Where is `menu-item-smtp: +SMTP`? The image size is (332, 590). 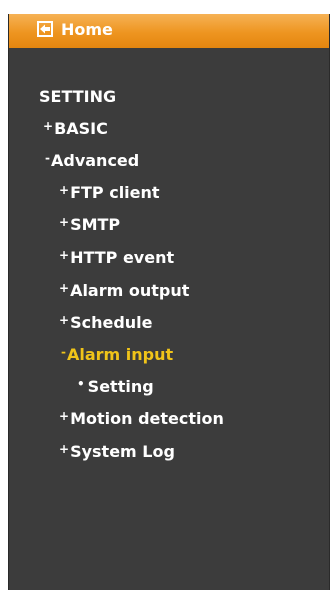 menu-item-smtp: +SMTP is located at coordinates (89, 225).